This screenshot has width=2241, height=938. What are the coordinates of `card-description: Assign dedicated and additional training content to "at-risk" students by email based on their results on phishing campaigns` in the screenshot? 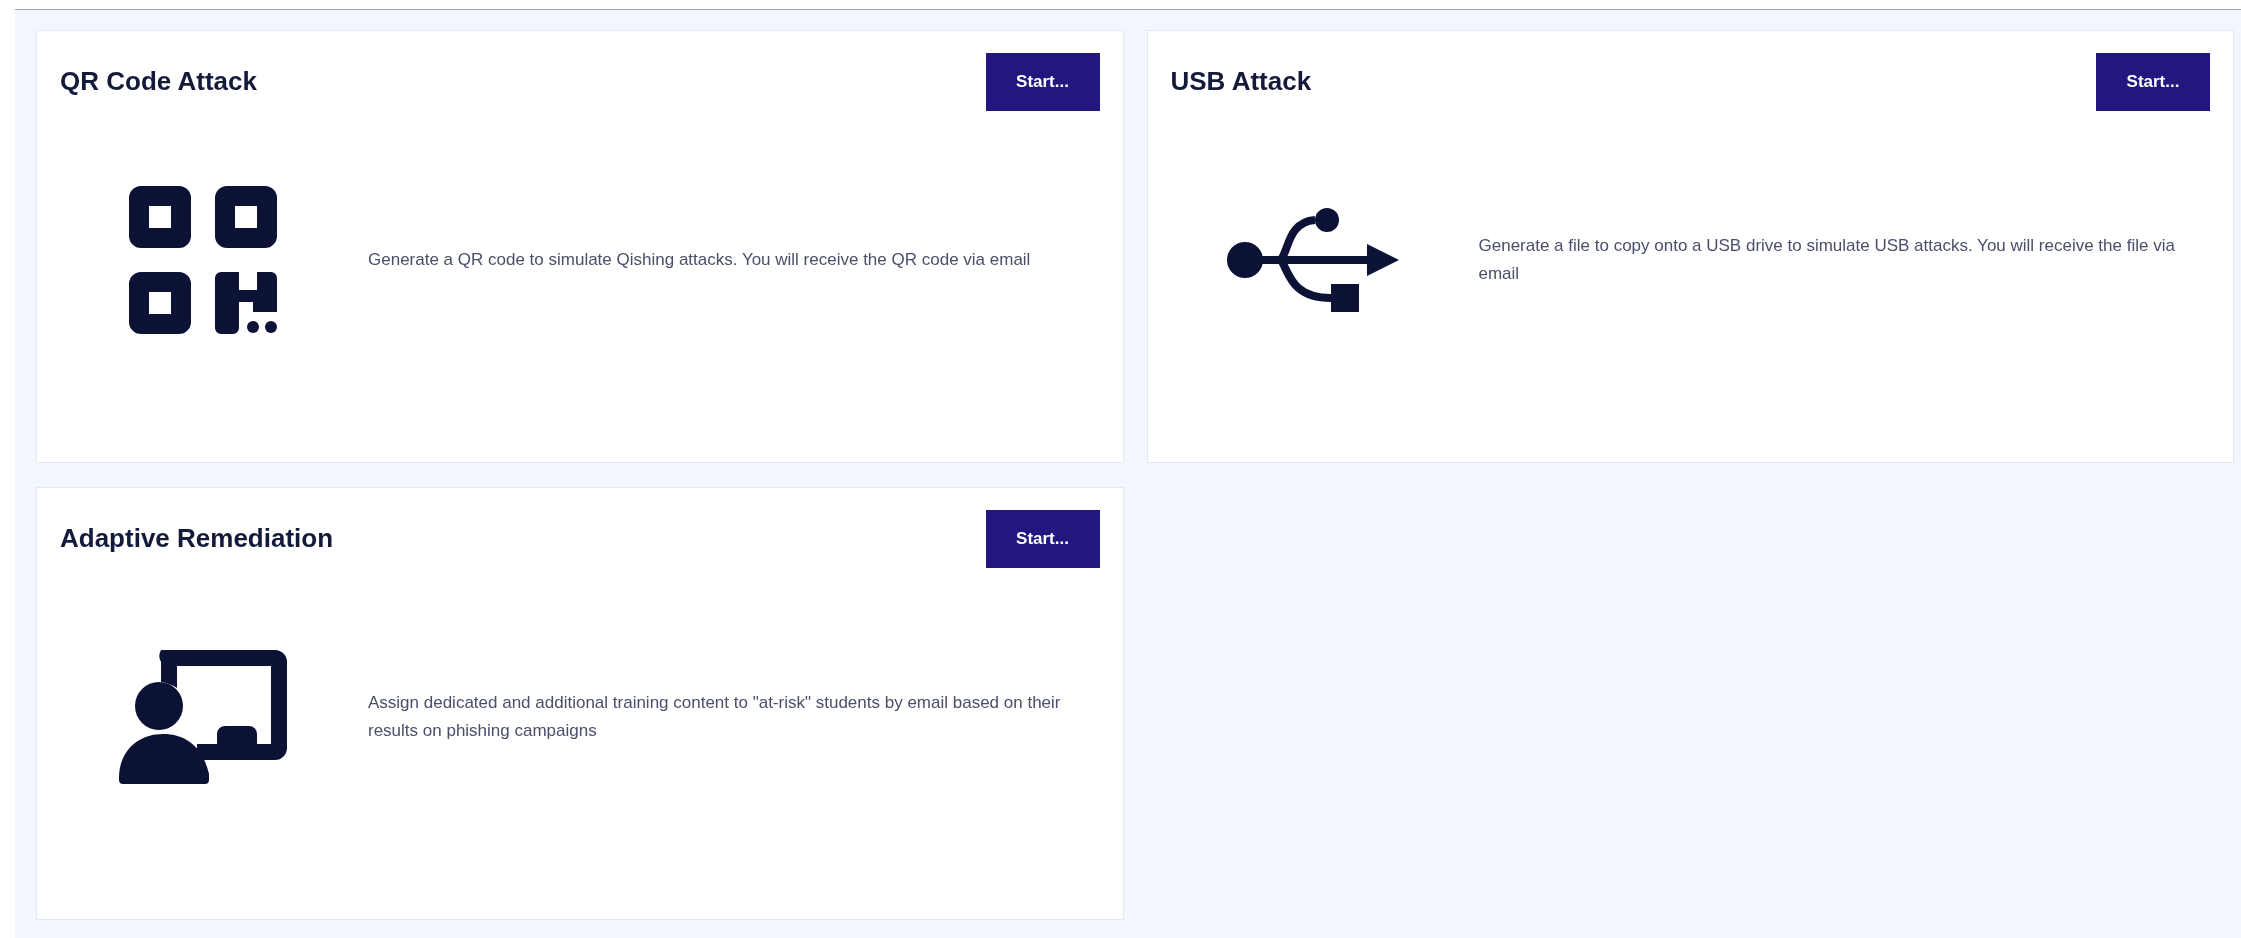 It's located at (715, 717).